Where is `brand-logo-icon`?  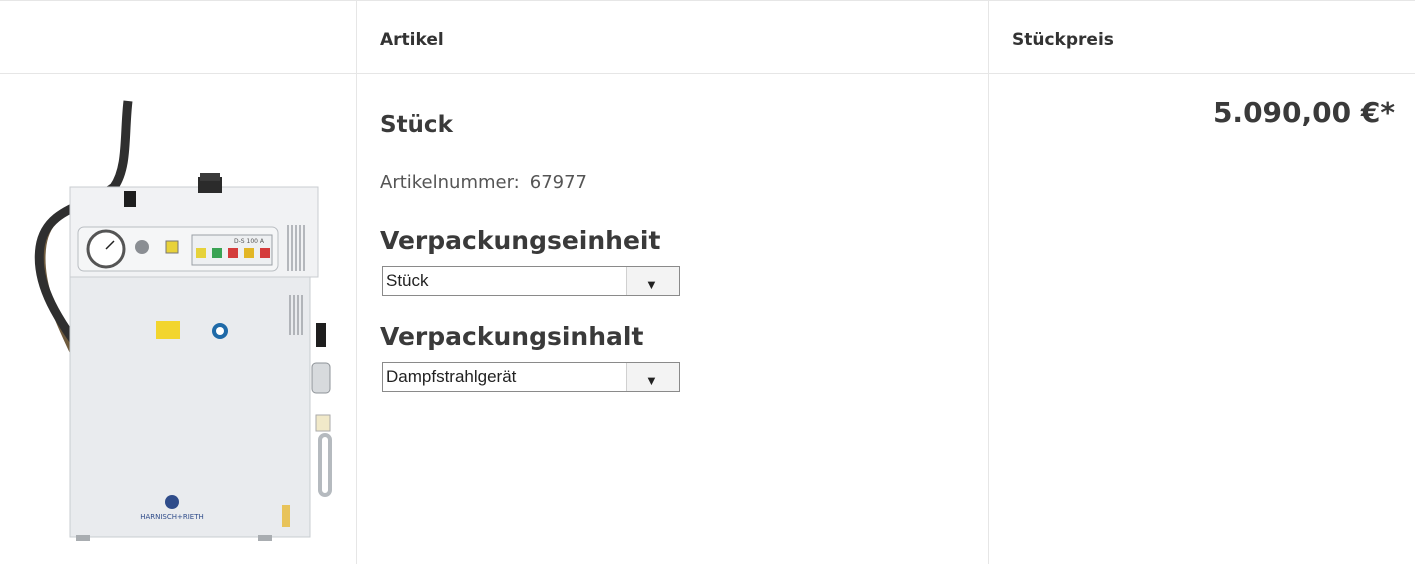
brand-logo-icon is located at coordinates (172, 502).